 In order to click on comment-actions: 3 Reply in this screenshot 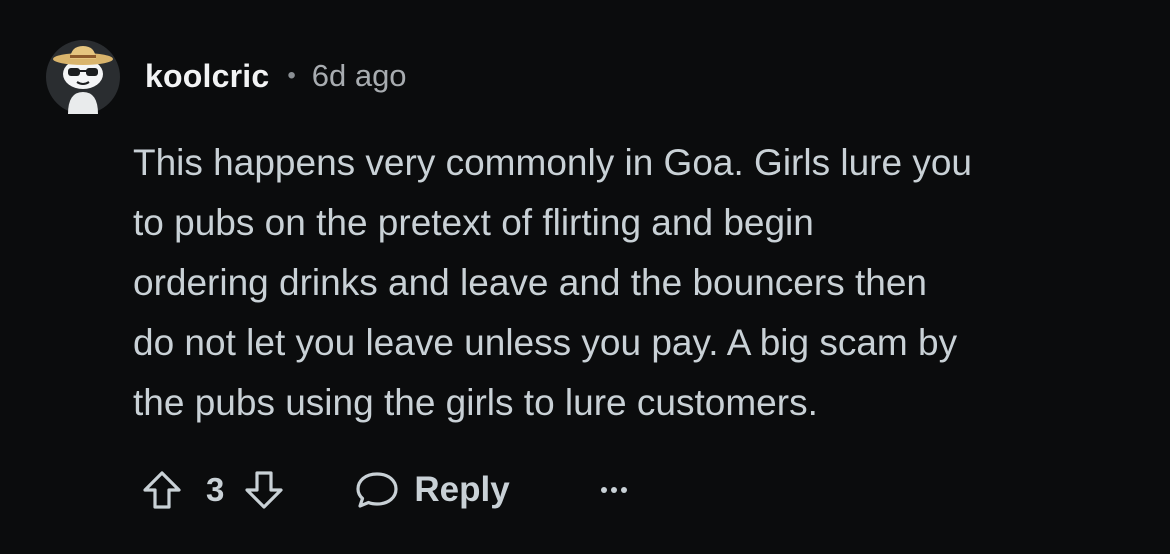, I will do `click(386, 490)`.